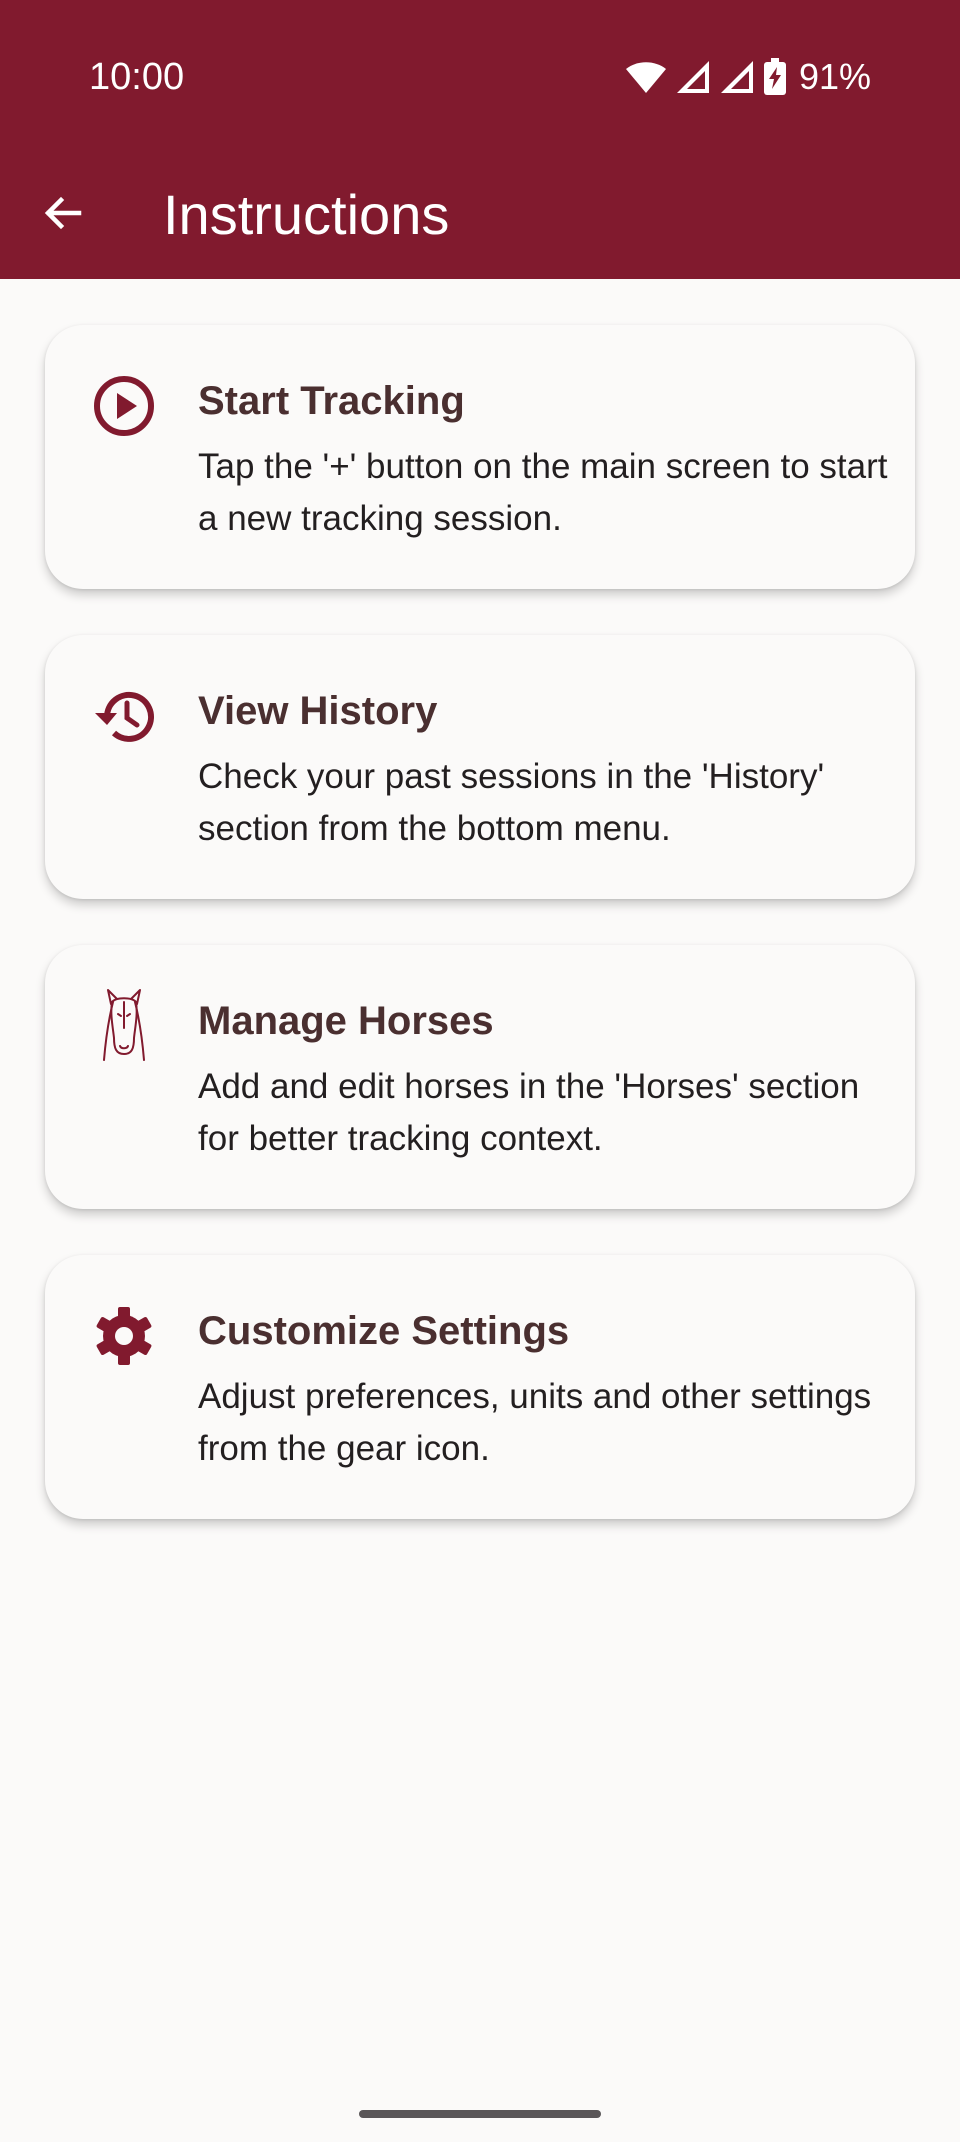 This screenshot has width=960, height=2142. I want to click on back-button, so click(63, 213).